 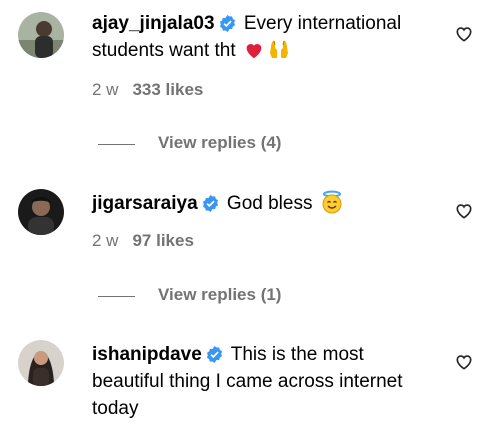 What do you see at coordinates (332, 202) in the screenshot?
I see `smiling-face-with-halo-icon` at bounding box center [332, 202].